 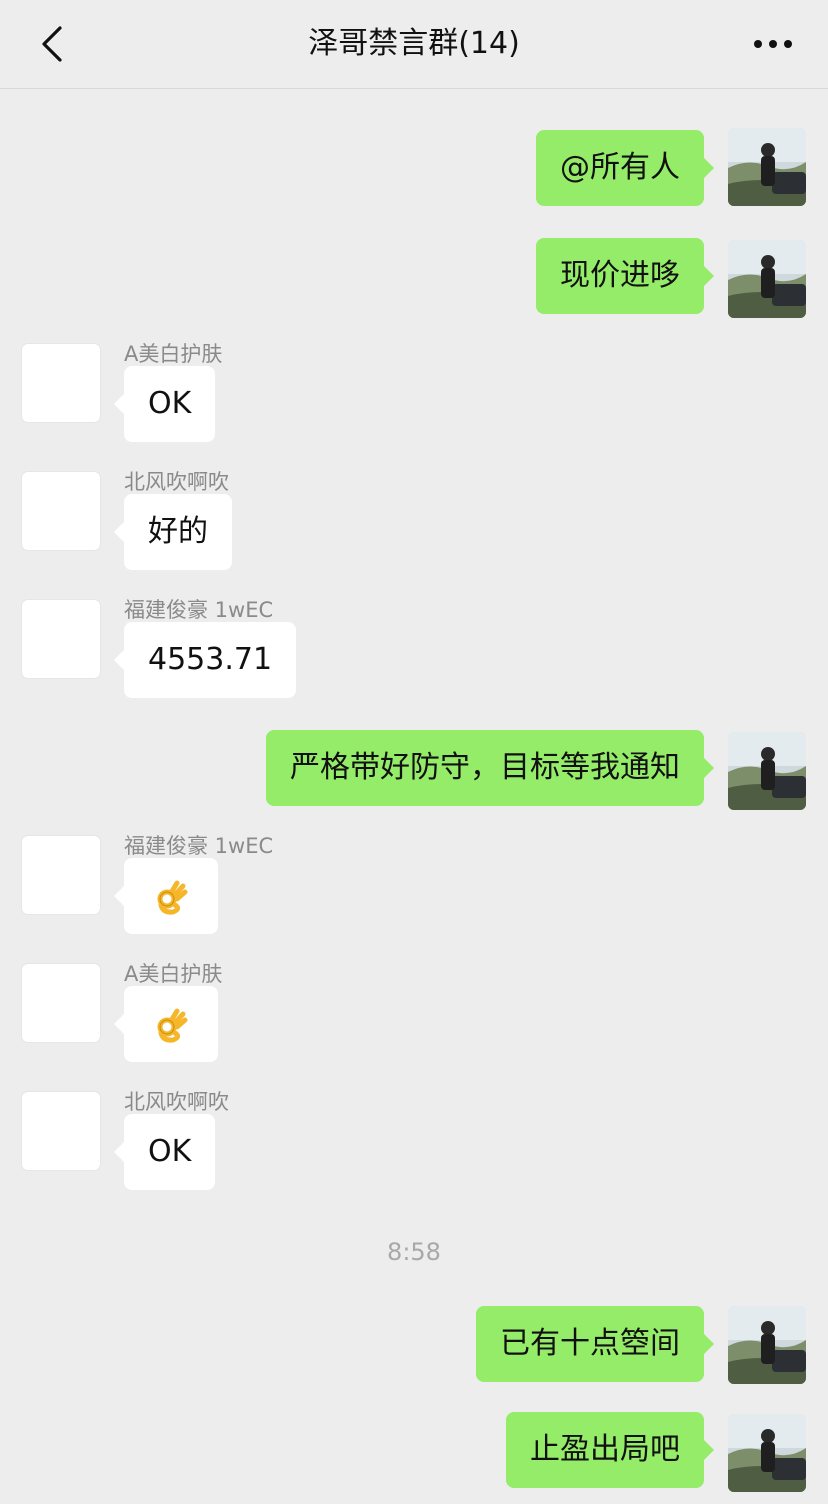 I want to click on message-row: 止盈出局吧, so click(x=414, y=1452).